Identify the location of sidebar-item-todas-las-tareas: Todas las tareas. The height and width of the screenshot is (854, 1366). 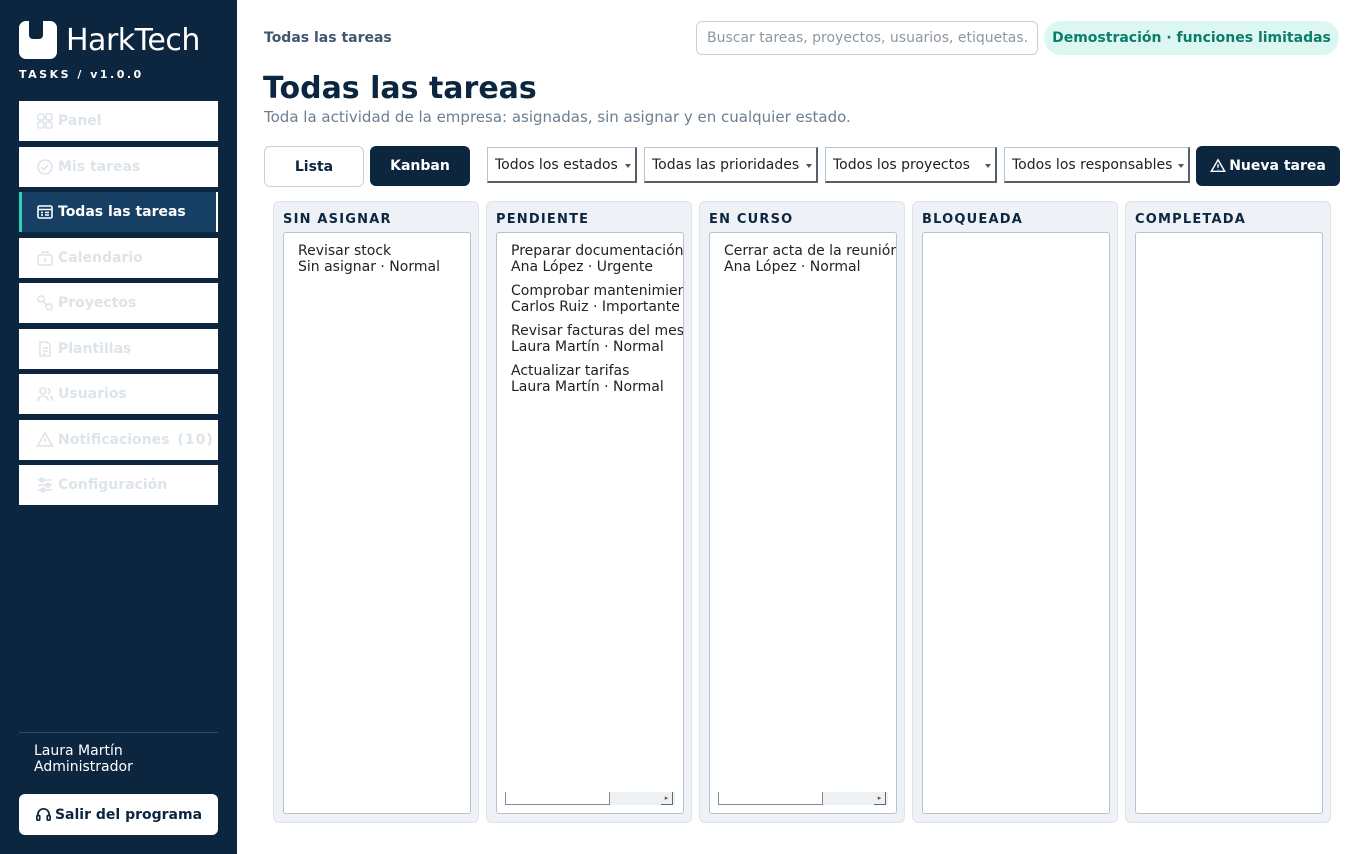
(118, 212).